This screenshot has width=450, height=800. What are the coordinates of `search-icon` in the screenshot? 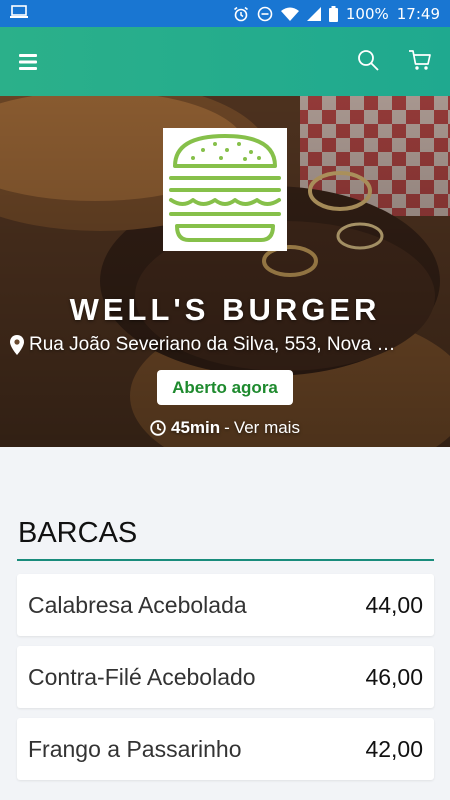 It's located at (368, 60).